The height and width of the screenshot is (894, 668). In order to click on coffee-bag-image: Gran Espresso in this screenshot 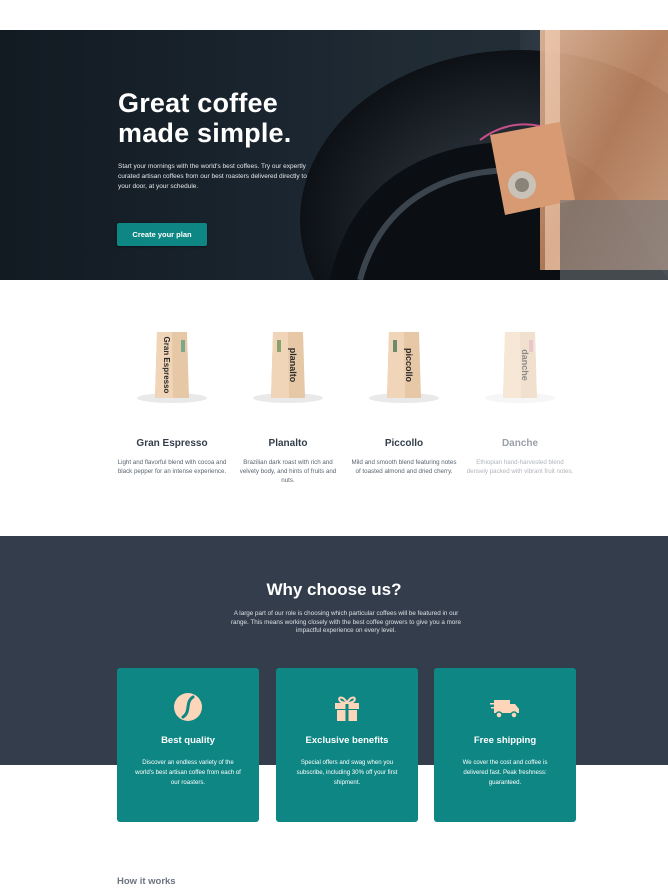, I will do `click(172, 367)`.